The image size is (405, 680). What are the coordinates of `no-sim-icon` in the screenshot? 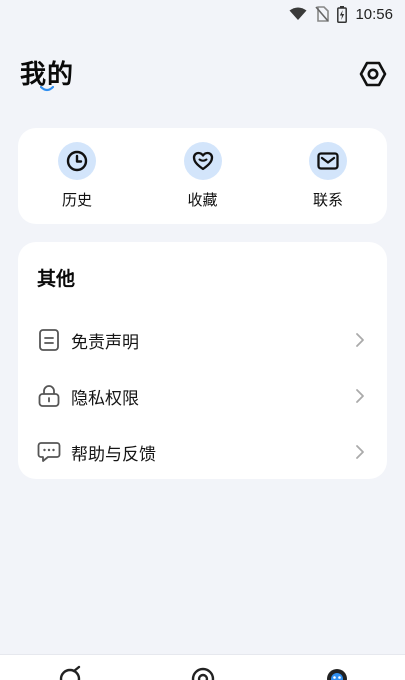 It's located at (322, 14).